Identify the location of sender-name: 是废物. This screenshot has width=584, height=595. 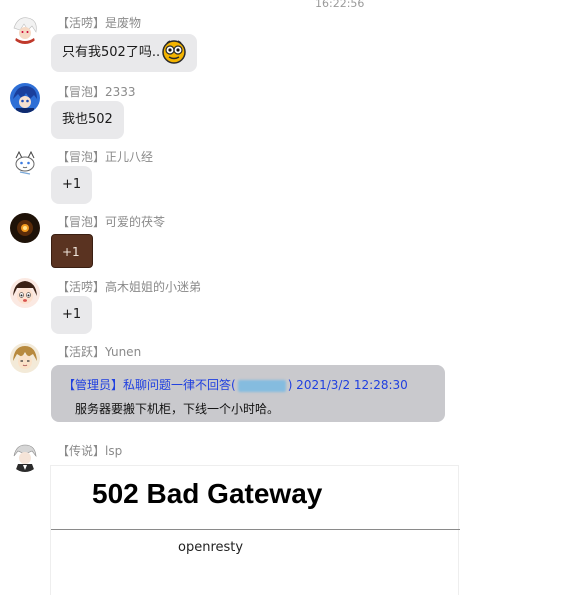
(123, 23).